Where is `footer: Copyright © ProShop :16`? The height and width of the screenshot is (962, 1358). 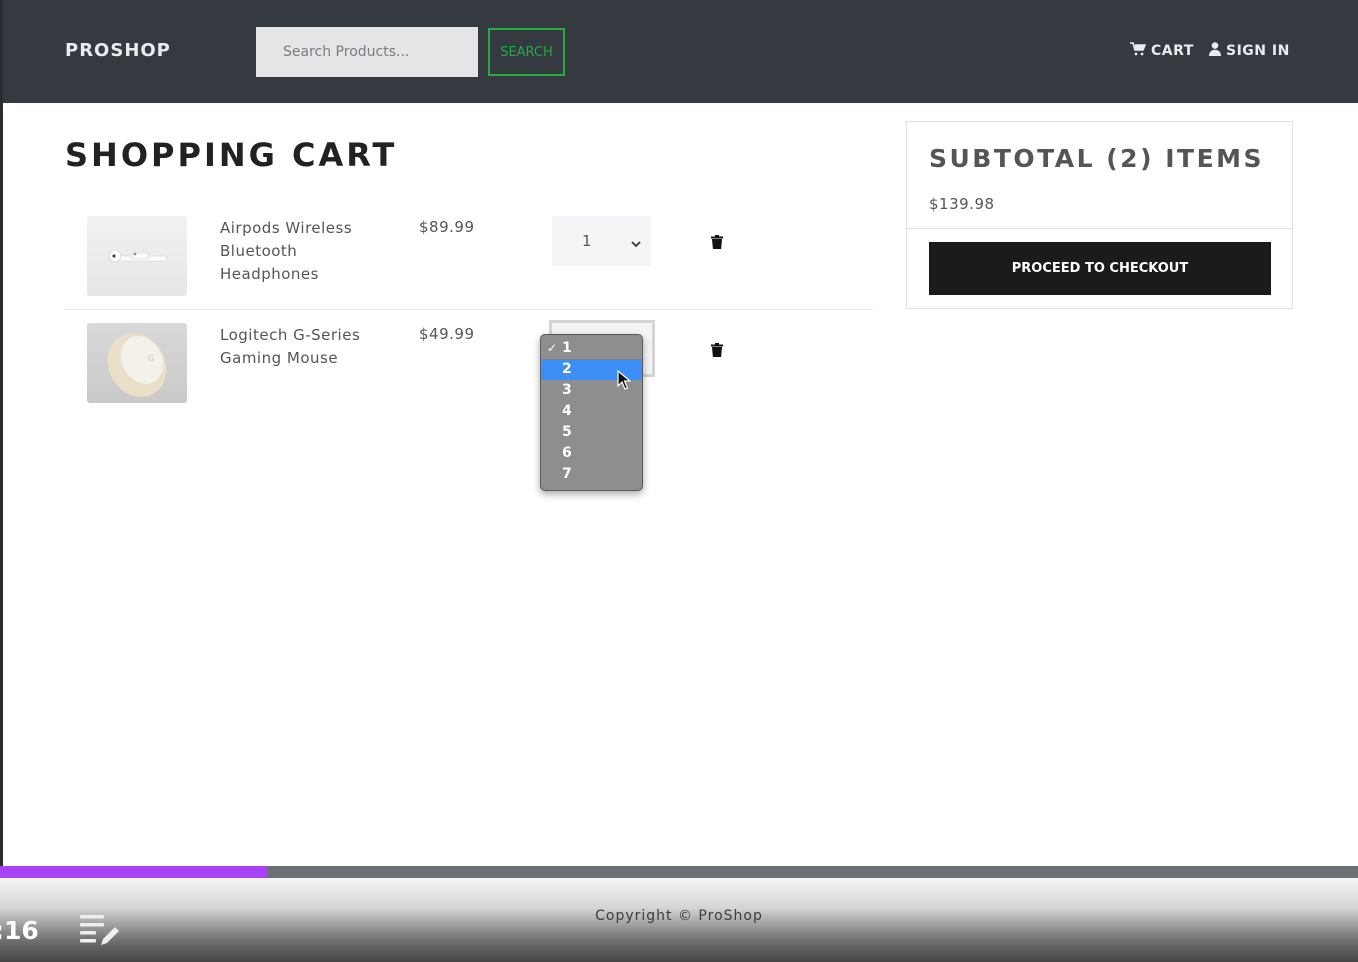
footer: Copyright © ProShop :16 is located at coordinates (679, 920).